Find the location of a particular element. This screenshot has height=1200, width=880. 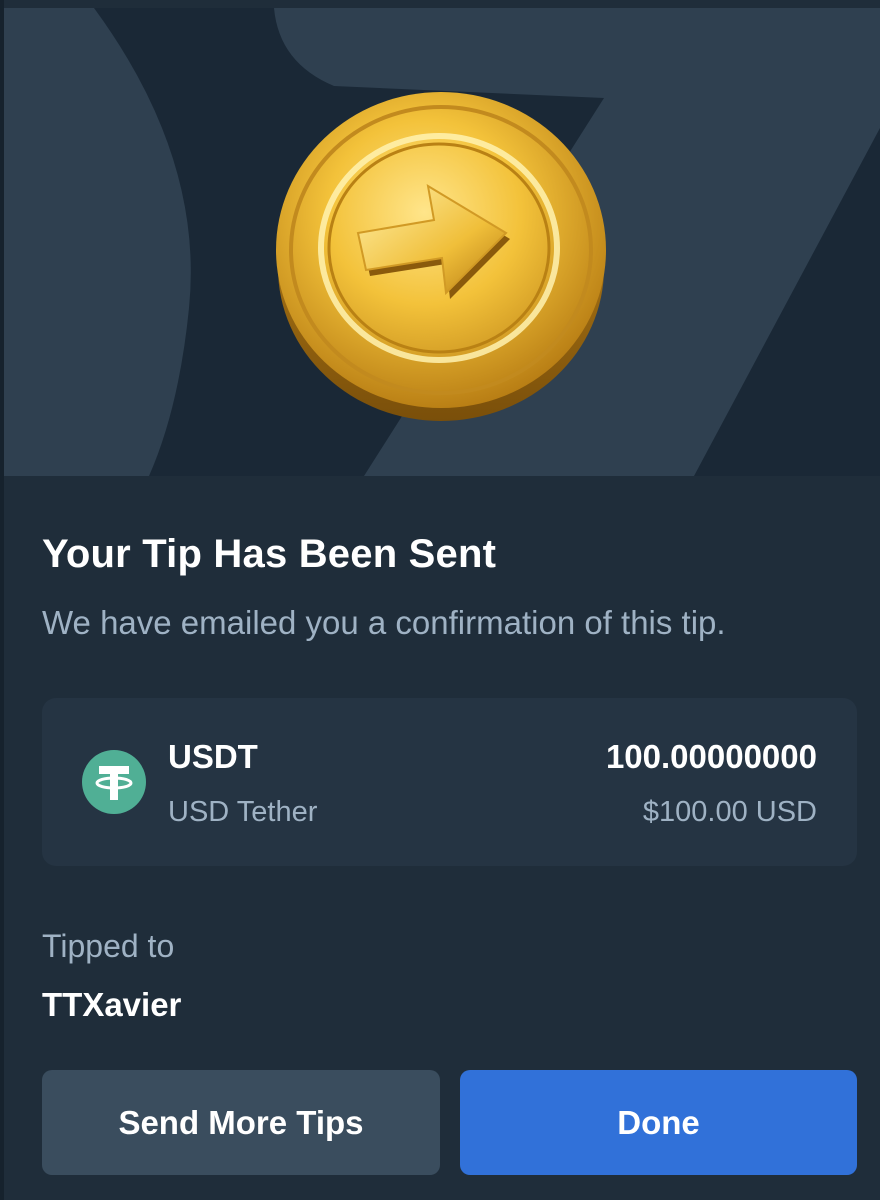

gold-coin-arrow-icon is located at coordinates (441, 258).